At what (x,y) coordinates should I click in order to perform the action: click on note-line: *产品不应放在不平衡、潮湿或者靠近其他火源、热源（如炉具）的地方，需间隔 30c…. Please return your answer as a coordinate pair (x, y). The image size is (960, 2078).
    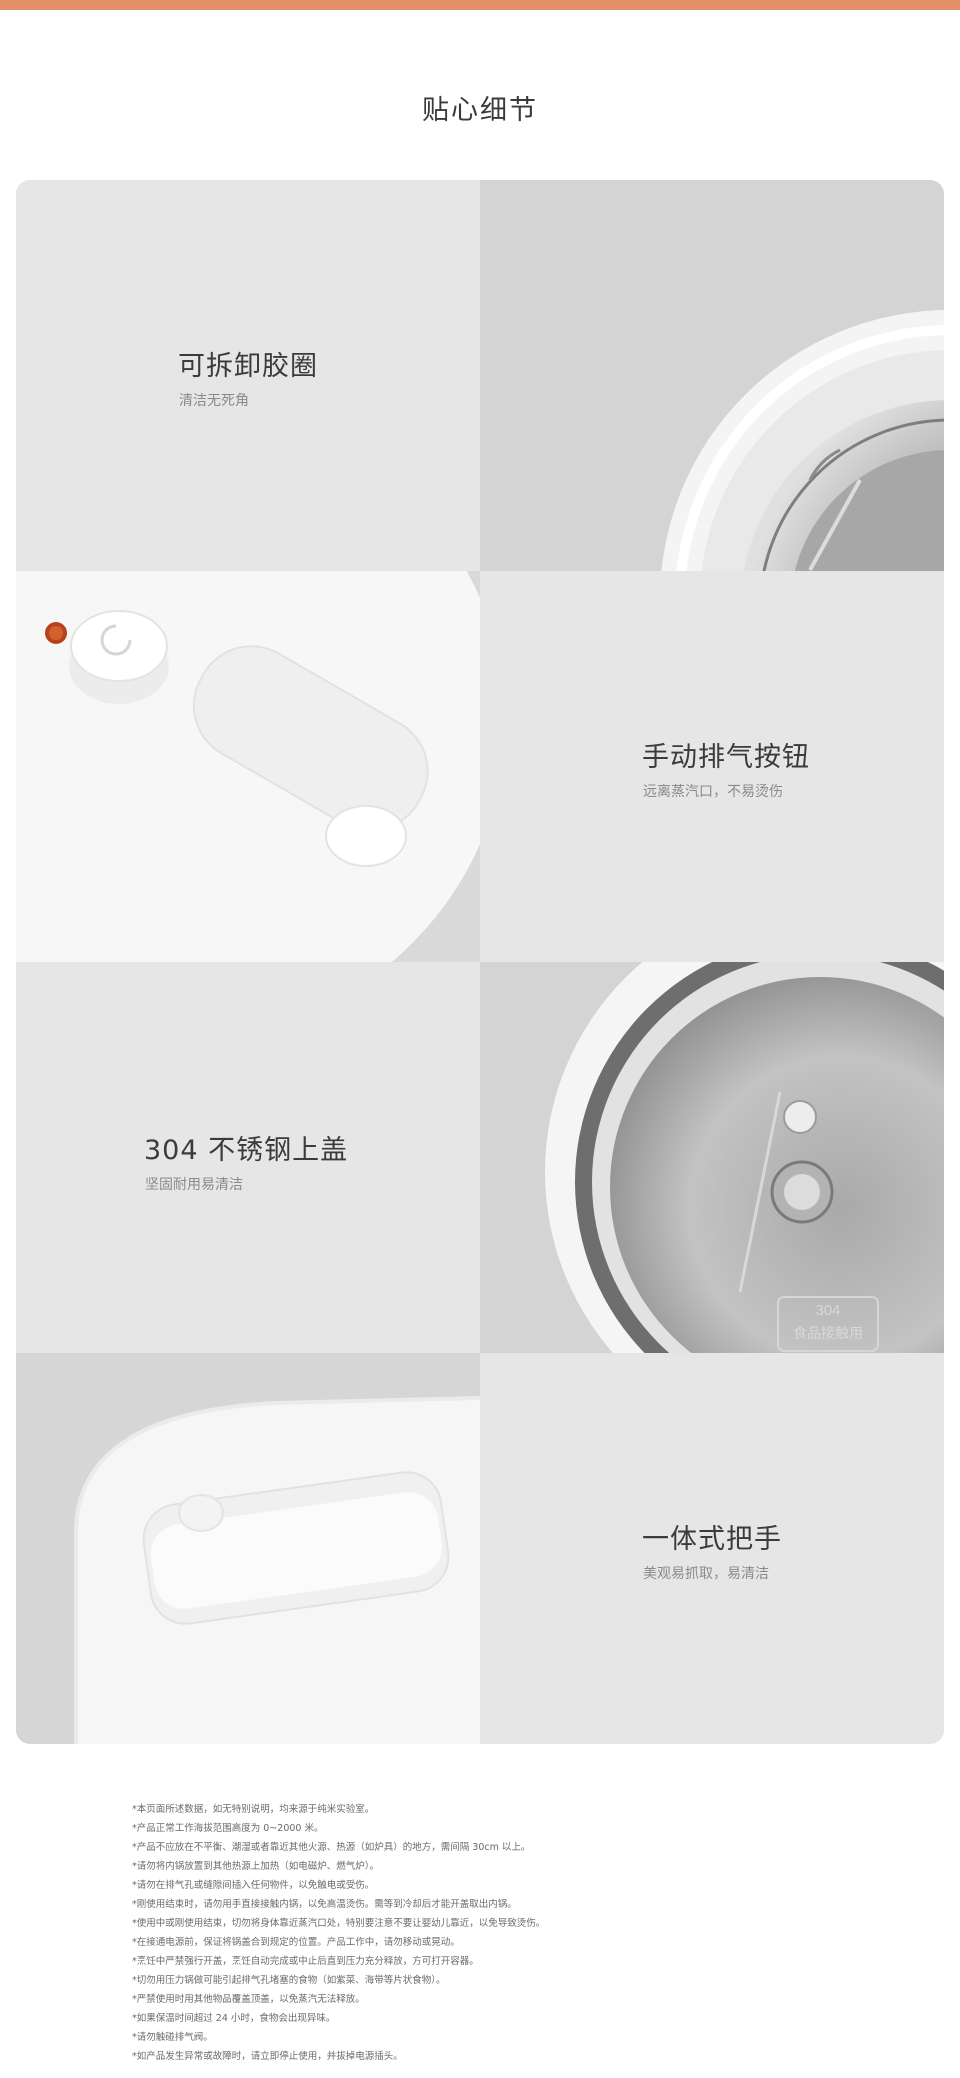
    Looking at the image, I should click on (331, 1847).